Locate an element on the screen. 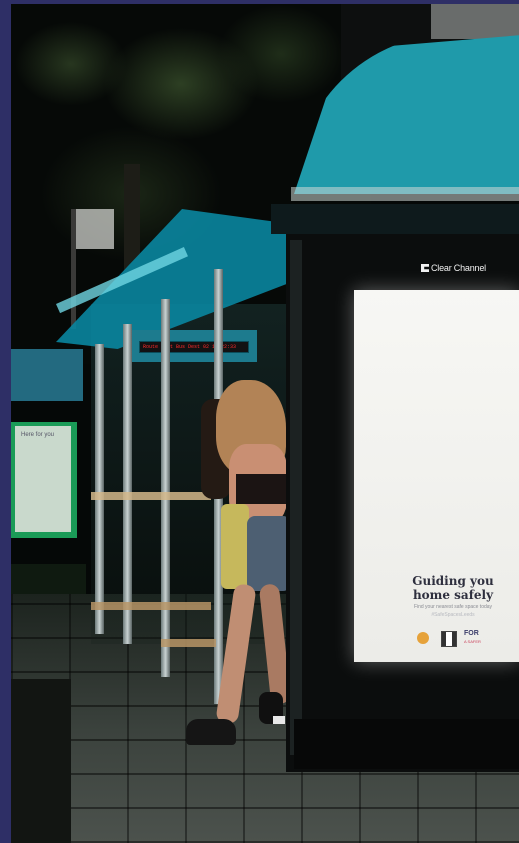  far-advert-screen: Here for you is located at coordinates (43, 479).